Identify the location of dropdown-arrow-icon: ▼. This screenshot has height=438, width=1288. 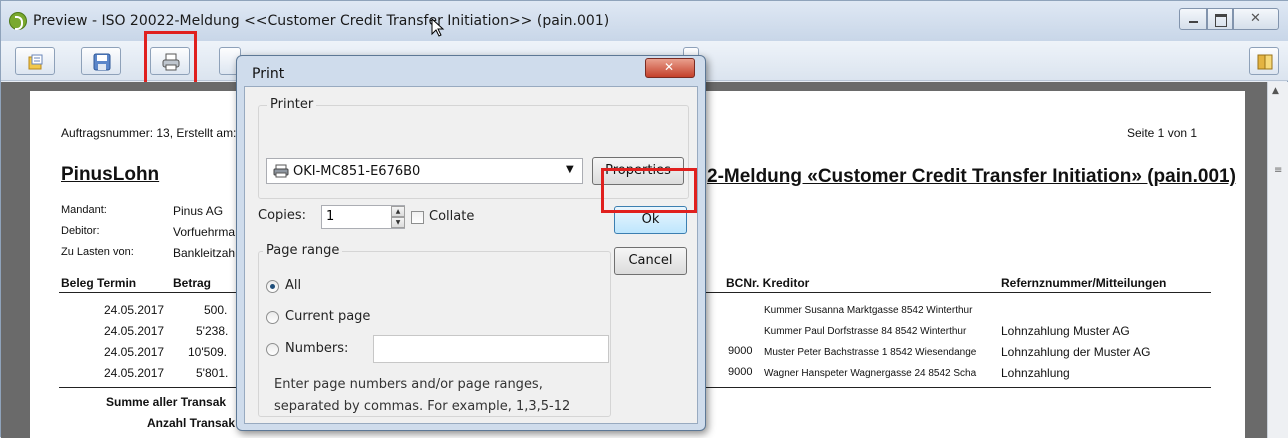
(570, 169).